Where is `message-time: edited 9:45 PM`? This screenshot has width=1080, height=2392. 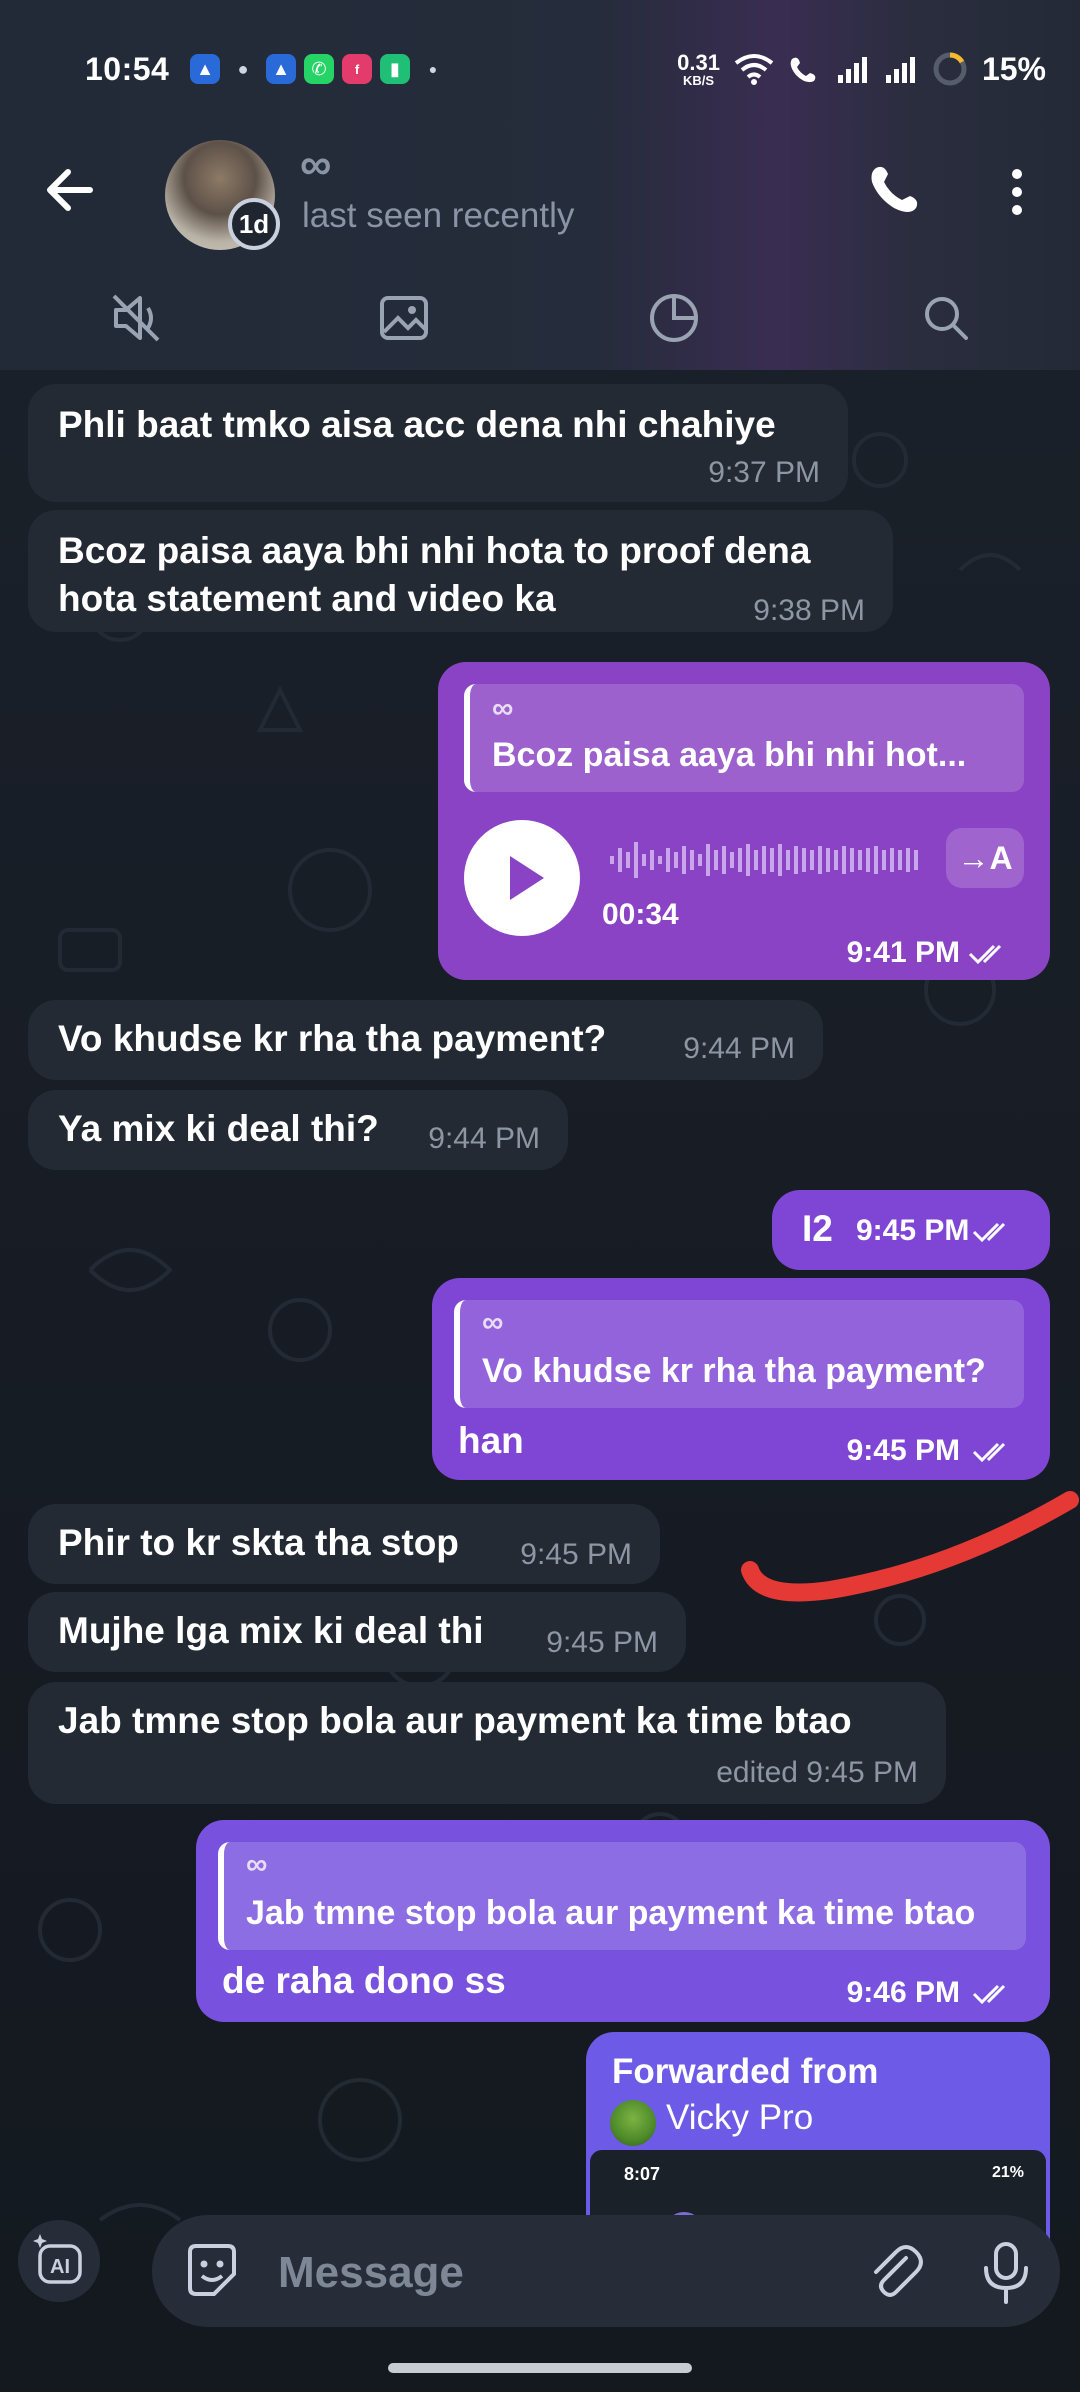 message-time: edited 9:45 PM is located at coordinates (817, 1772).